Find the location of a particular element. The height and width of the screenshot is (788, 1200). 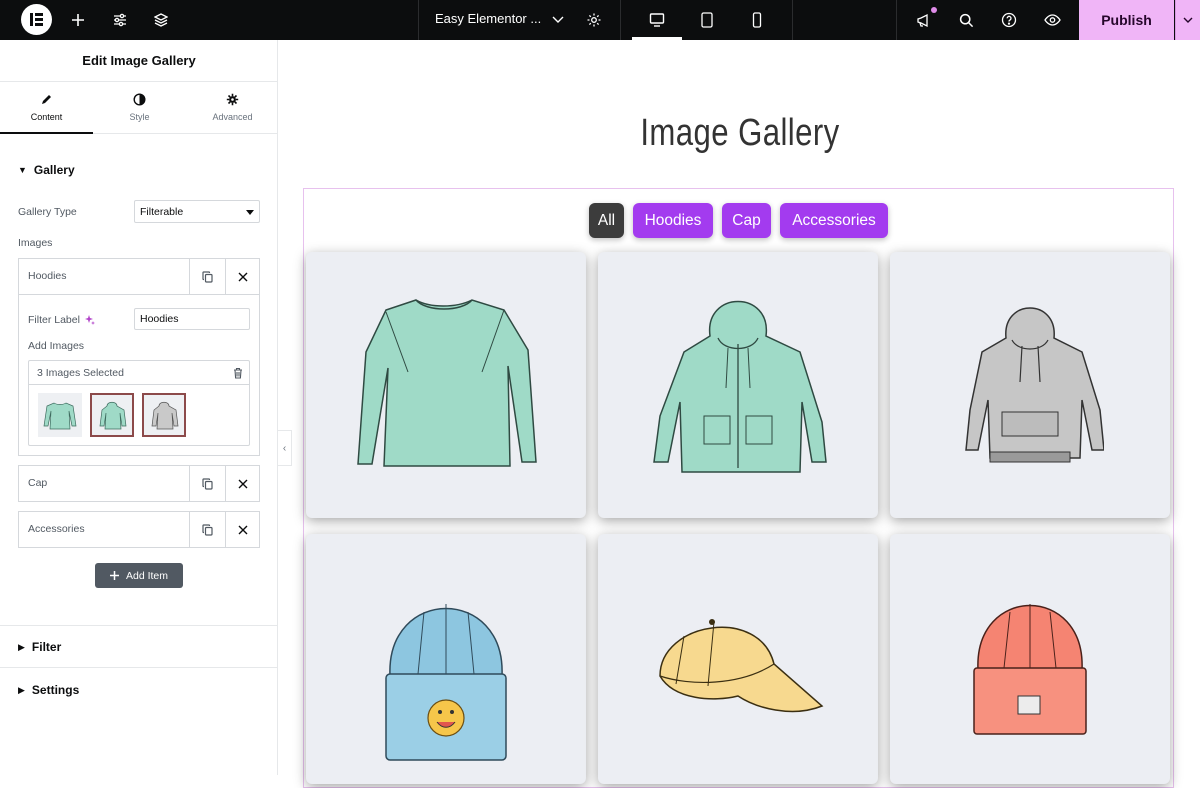

settings-section-toggle: ▶ Settings is located at coordinates (48, 690).